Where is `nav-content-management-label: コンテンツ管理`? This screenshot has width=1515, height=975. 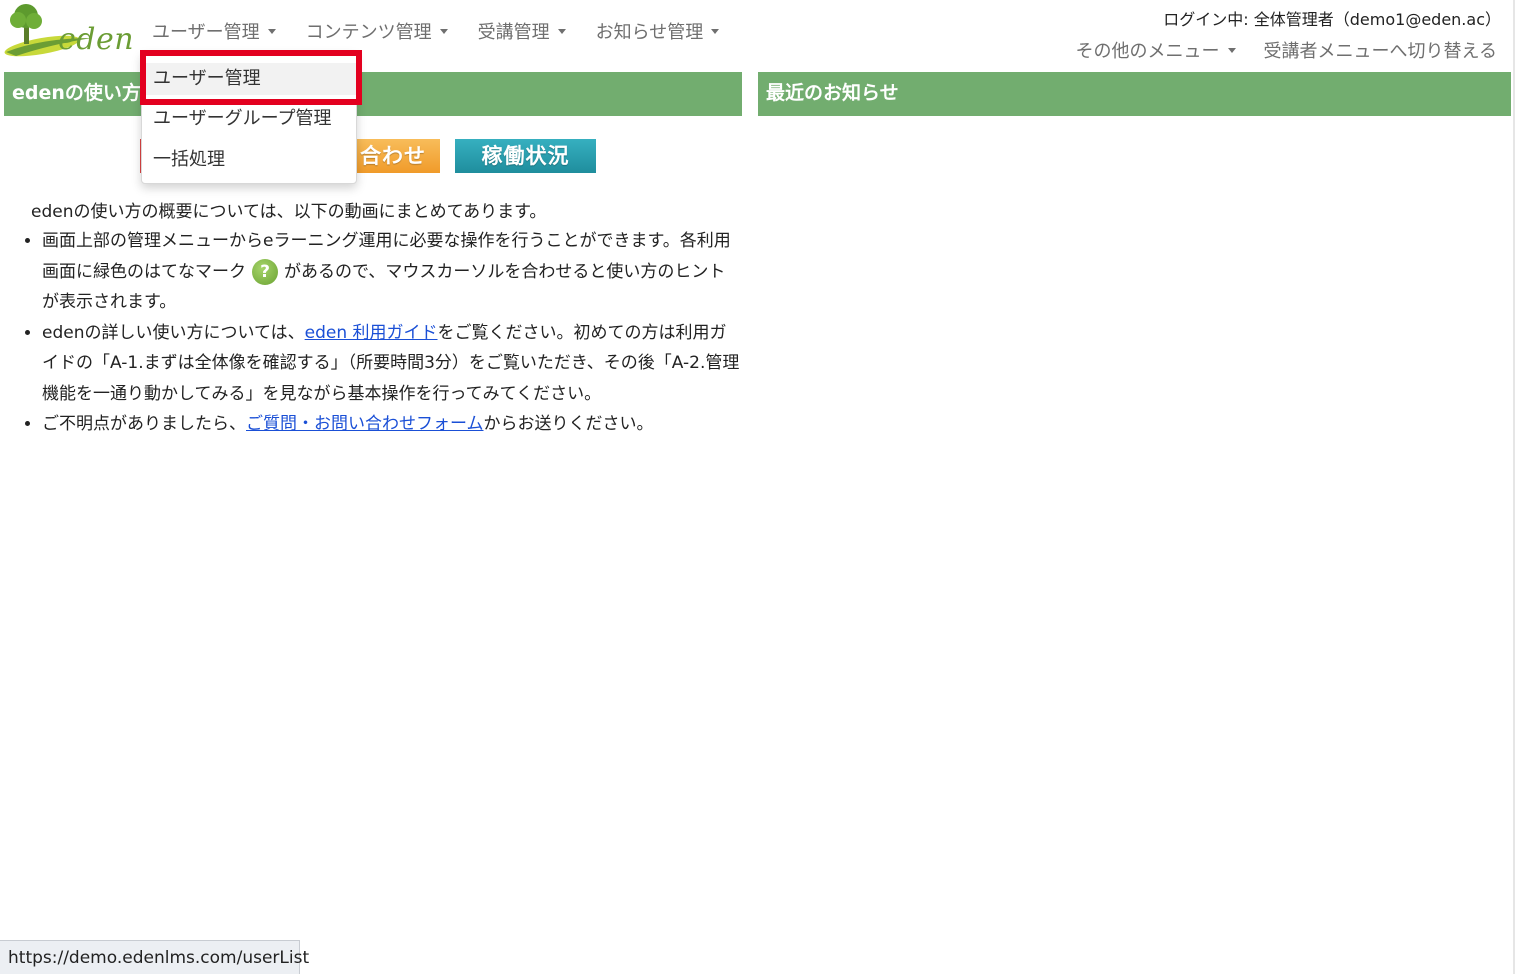
nav-content-management-label: コンテンツ管理 is located at coordinates (368, 32).